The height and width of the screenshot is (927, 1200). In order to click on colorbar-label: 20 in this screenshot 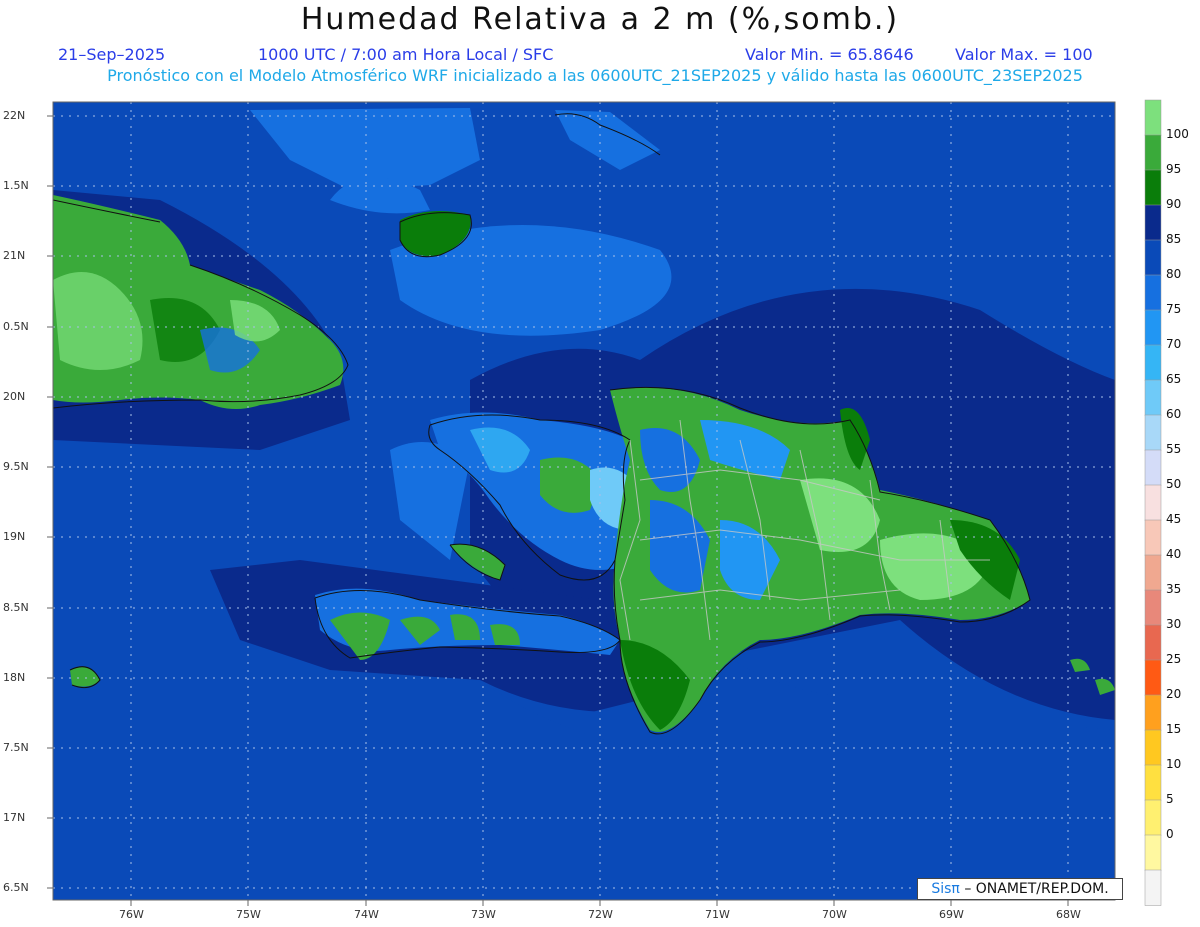, I will do `click(1174, 694)`.